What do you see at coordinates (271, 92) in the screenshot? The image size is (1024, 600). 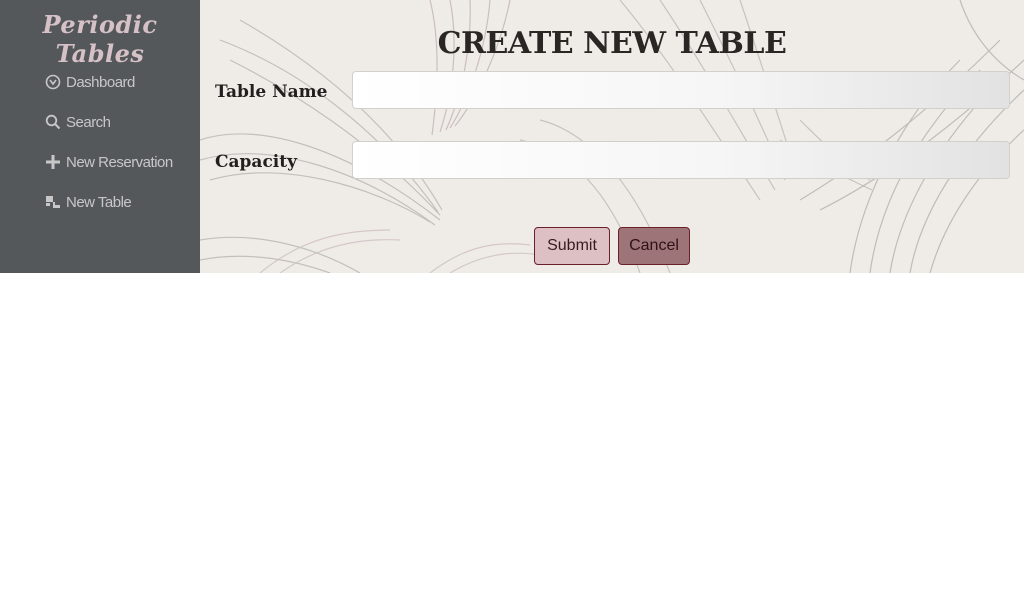 I see `table-name-label: Table Name` at bounding box center [271, 92].